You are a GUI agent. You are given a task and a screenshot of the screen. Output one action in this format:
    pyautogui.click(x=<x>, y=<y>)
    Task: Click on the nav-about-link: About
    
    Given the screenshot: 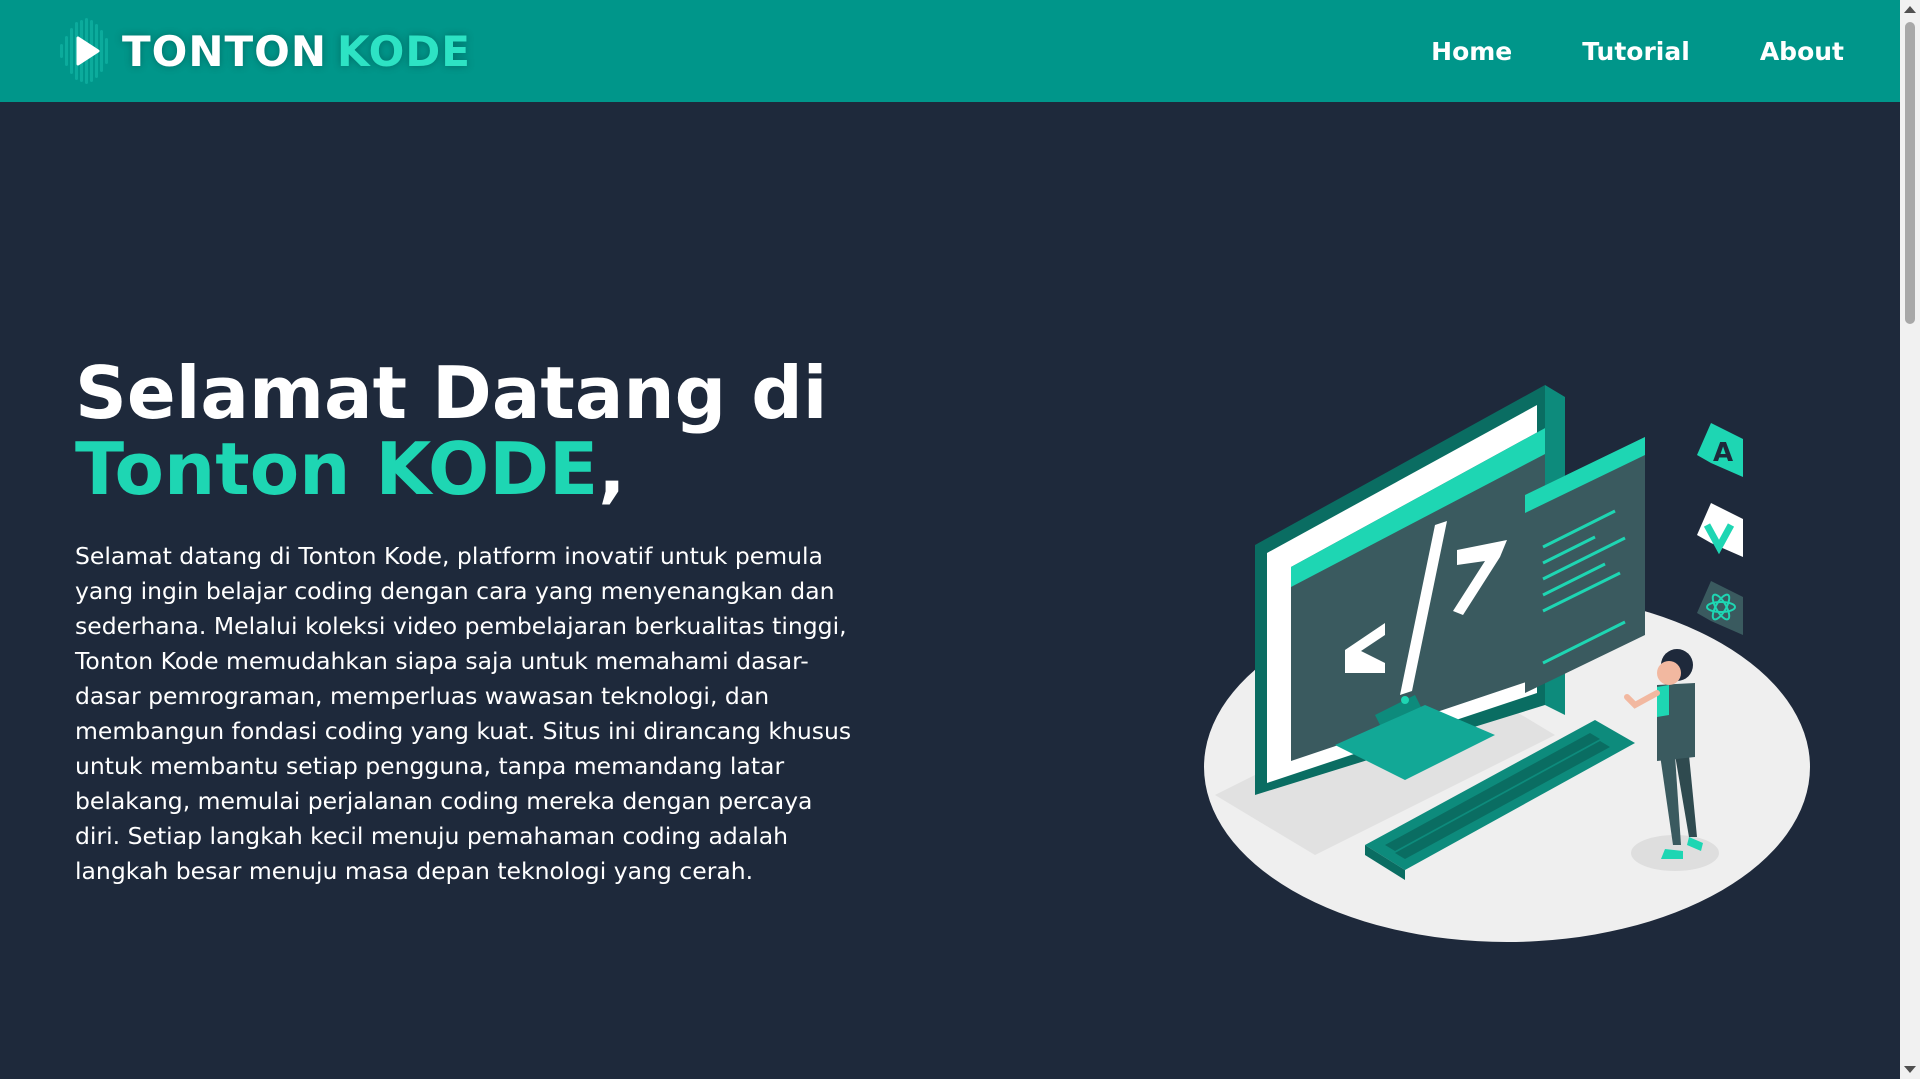 What is the action you would take?
    pyautogui.click(x=1802, y=51)
    